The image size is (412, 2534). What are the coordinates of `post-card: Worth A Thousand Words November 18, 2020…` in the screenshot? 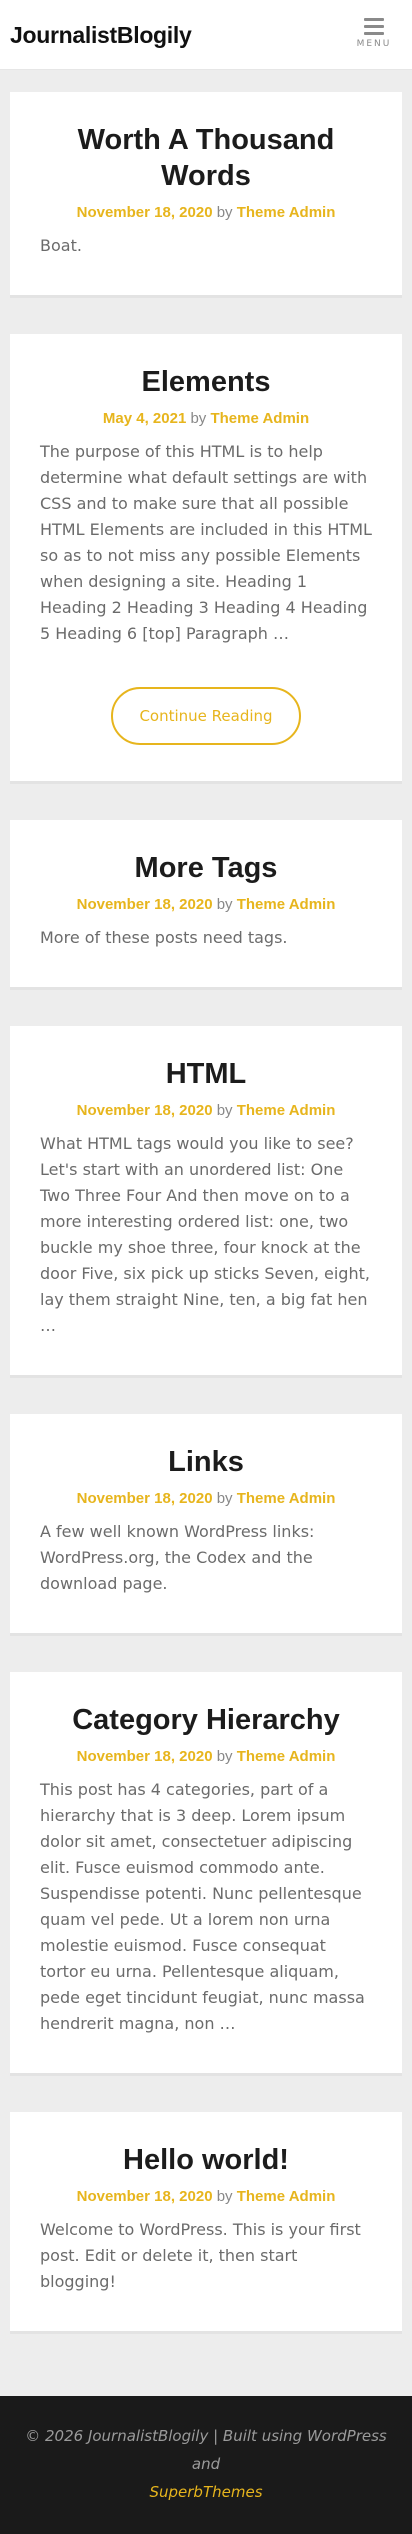 It's located at (206, 195).